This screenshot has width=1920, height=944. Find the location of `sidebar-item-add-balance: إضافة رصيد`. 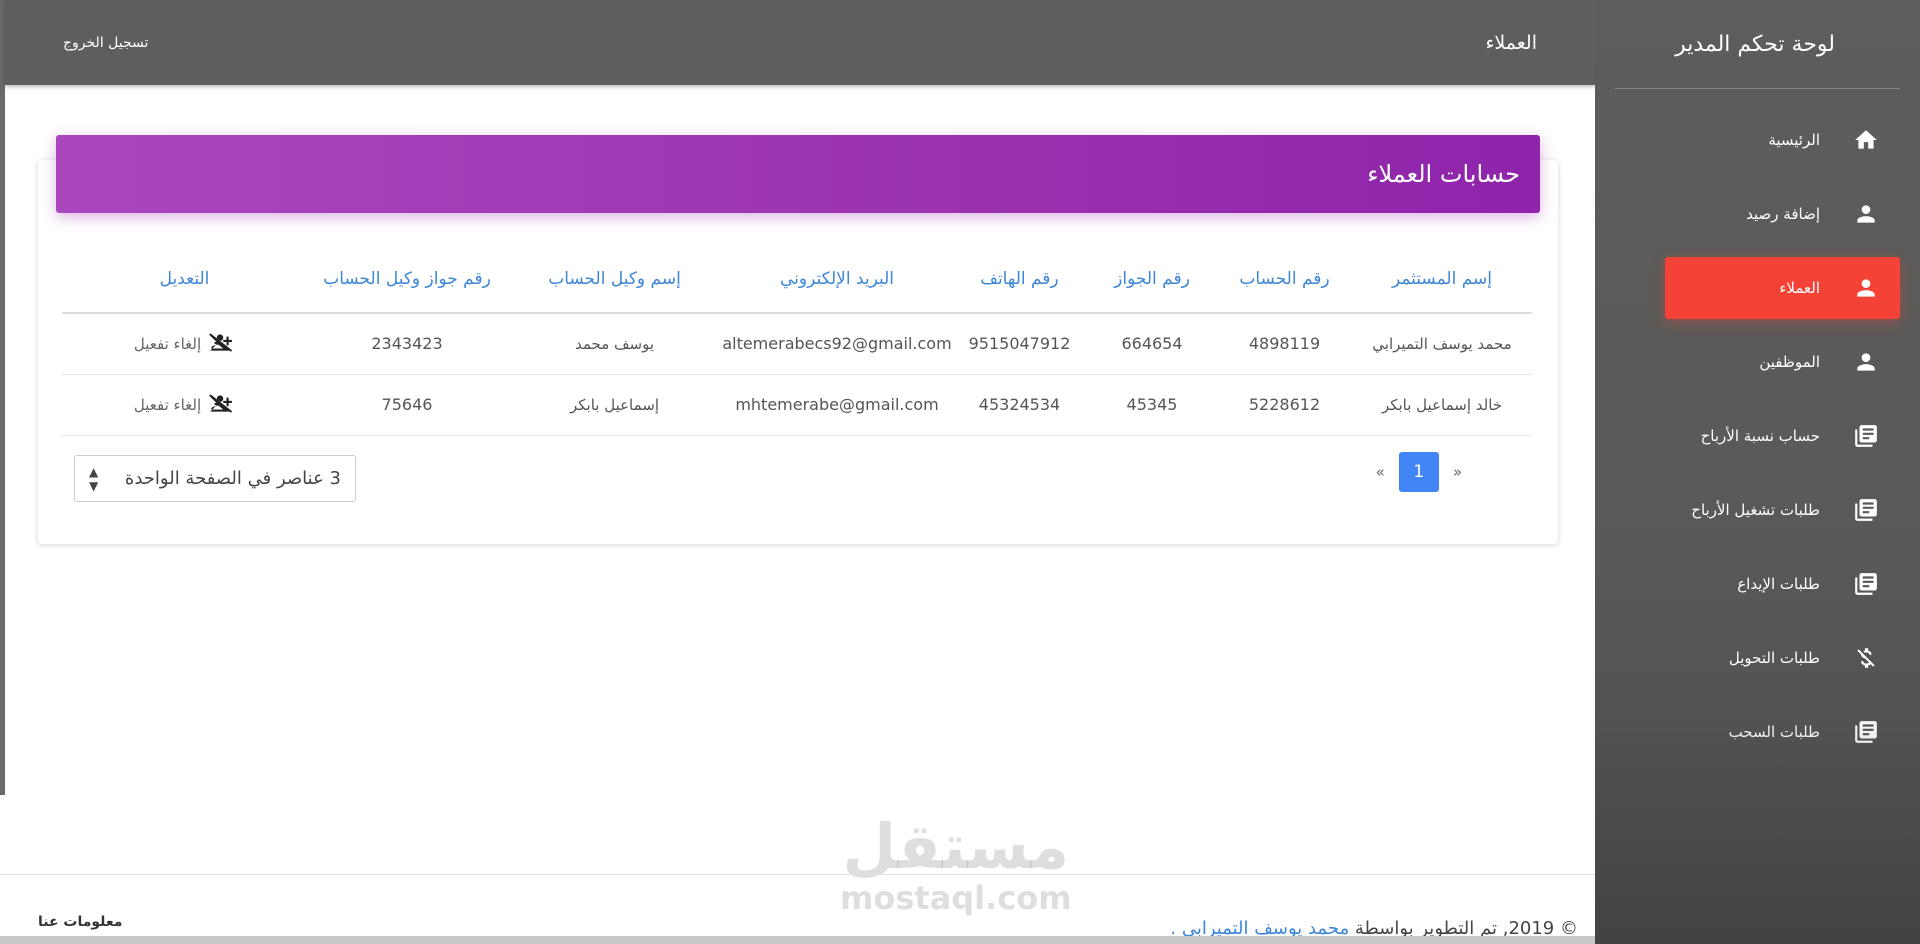

sidebar-item-add-balance: إضافة رصيد is located at coordinates (1782, 214).